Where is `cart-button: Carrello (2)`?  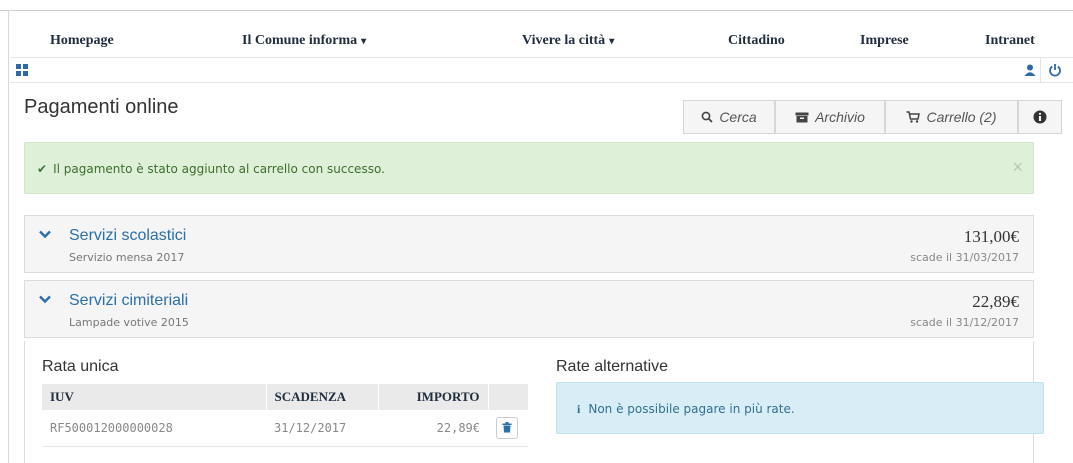
cart-button: Carrello (2) is located at coordinates (951, 117).